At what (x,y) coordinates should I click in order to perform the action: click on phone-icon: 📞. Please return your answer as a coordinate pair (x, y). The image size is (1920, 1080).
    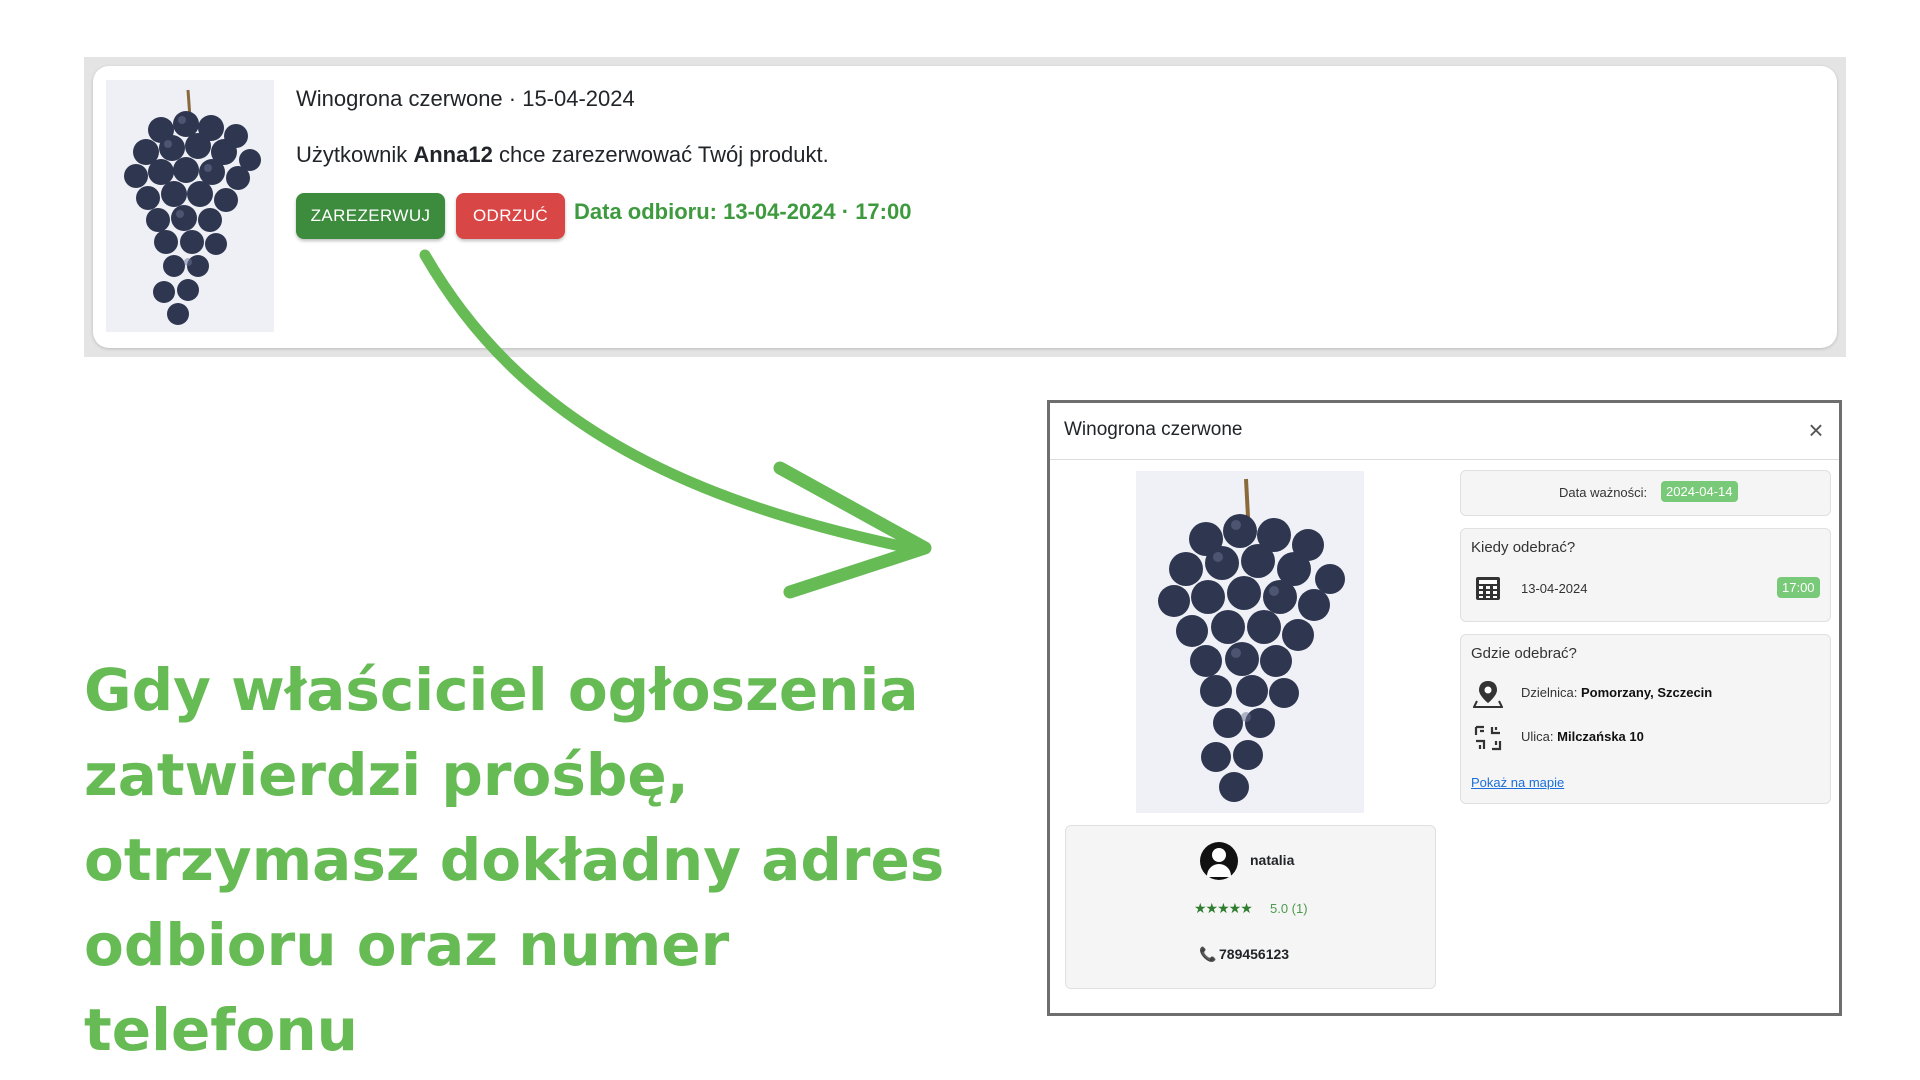
    Looking at the image, I should click on (1208, 954).